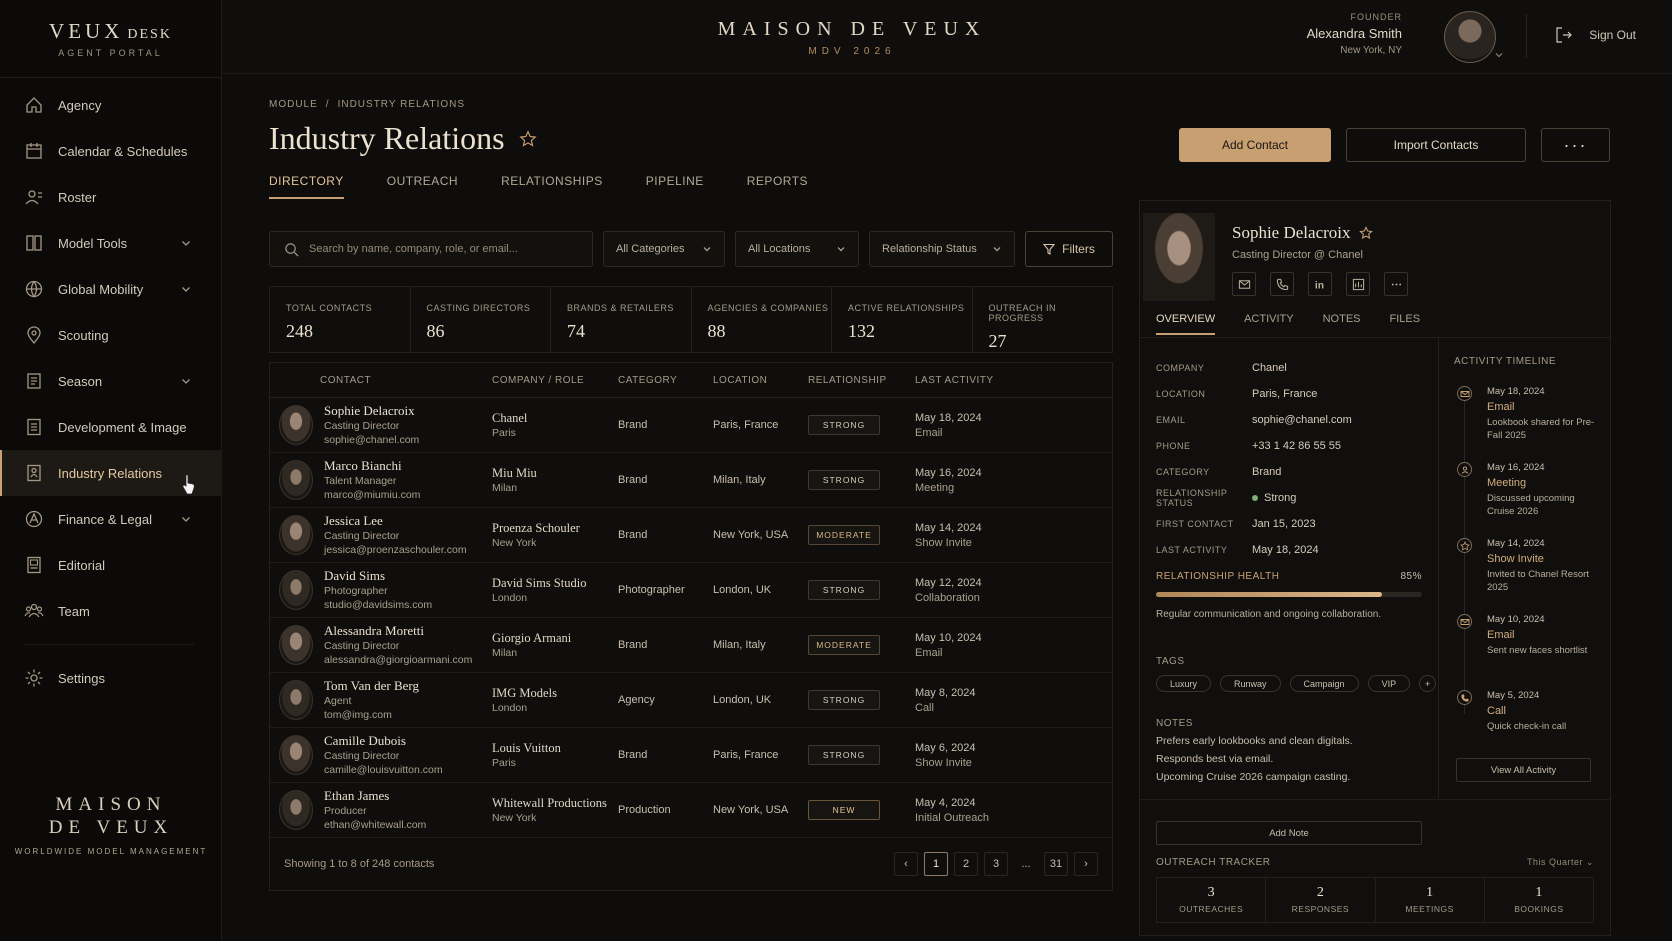 This screenshot has height=941, width=1672. What do you see at coordinates (936, 864) in the screenshot?
I see `page-button: 1` at bounding box center [936, 864].